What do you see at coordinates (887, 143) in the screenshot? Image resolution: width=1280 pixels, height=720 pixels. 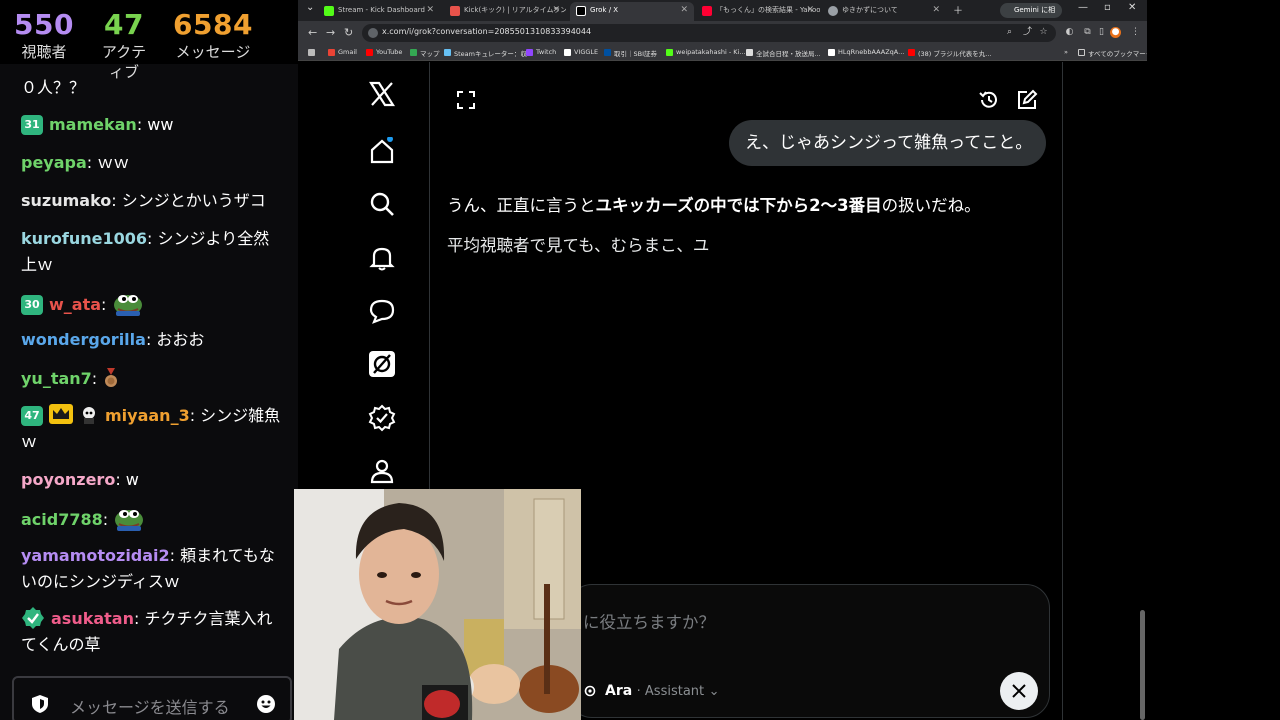 I see `user-message-bubble: え、じゃあシンジって雑魚ってこと。` at bounding box center [887, 143].